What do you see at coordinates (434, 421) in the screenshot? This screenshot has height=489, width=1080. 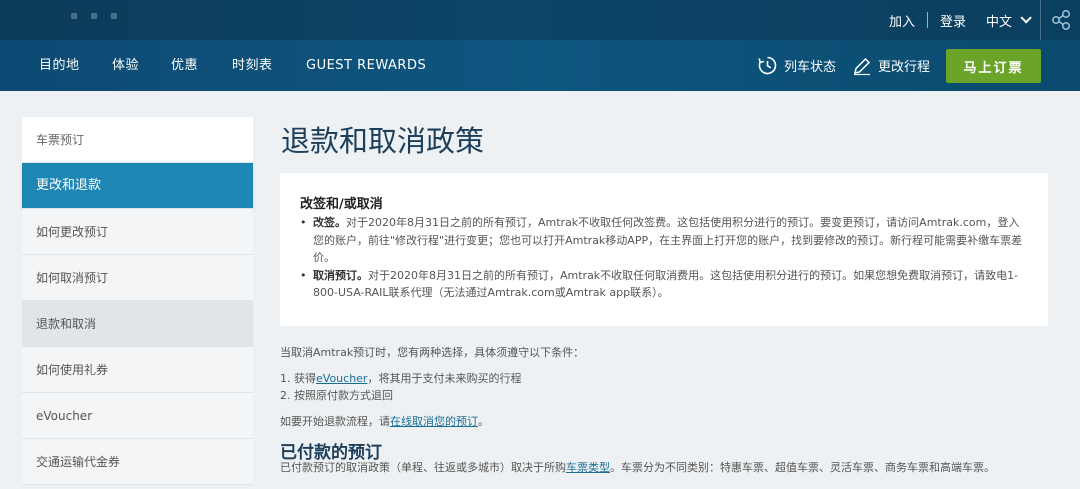 I see `cancel-online-link: 在线取消您的预订` at bounding box center [434, 421].